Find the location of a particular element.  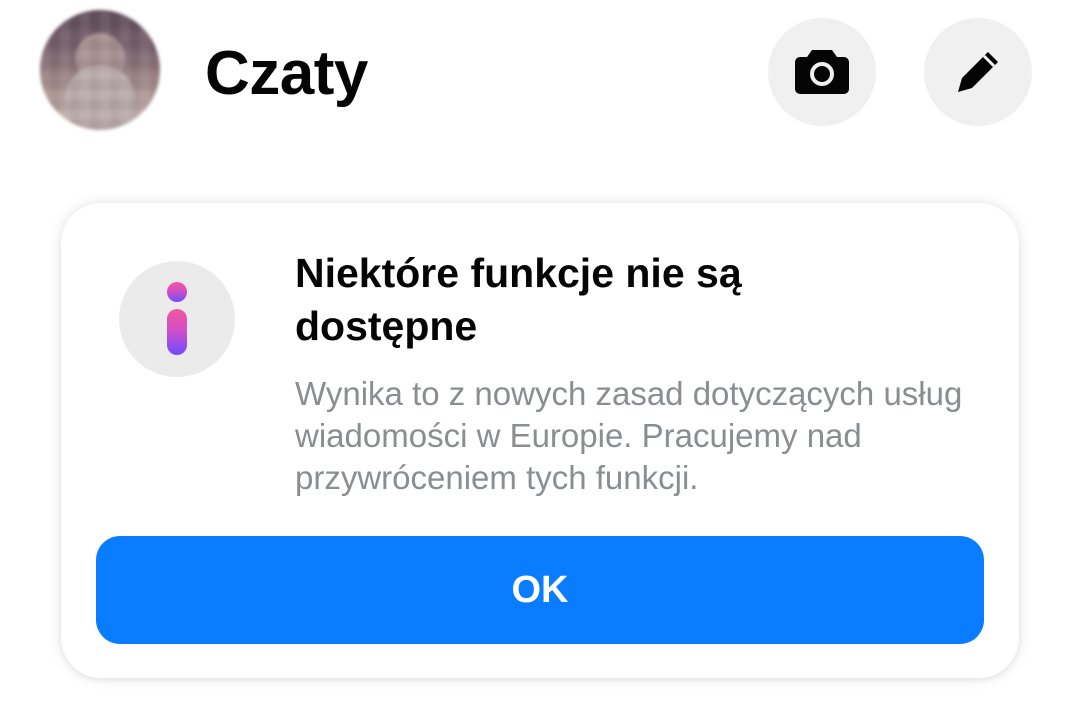

ok-button: OK is located at coordinates (540, 590).